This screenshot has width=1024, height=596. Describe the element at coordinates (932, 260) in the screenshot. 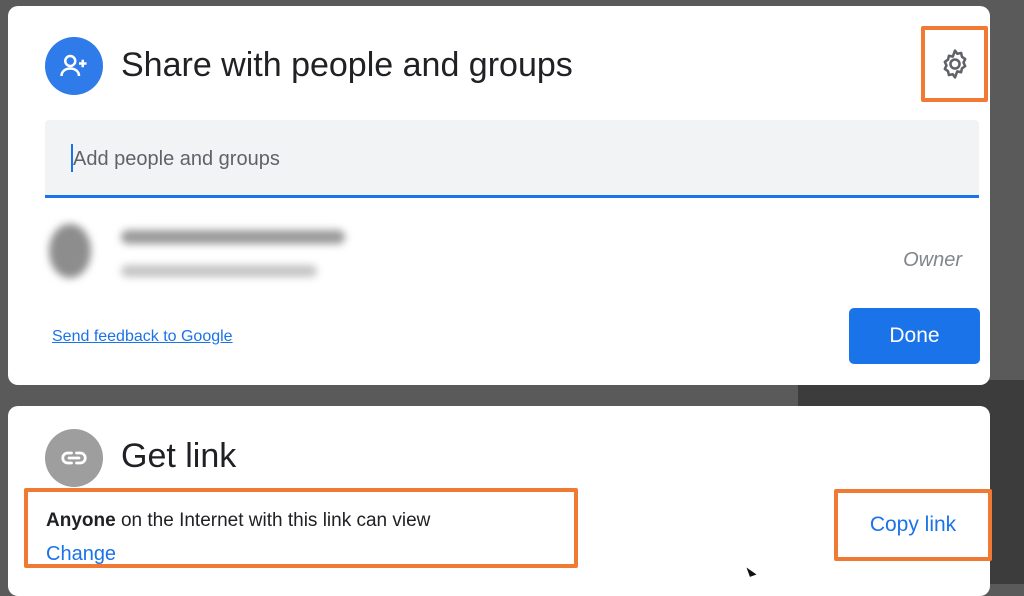

I see `owner-label: Owner` at that location.